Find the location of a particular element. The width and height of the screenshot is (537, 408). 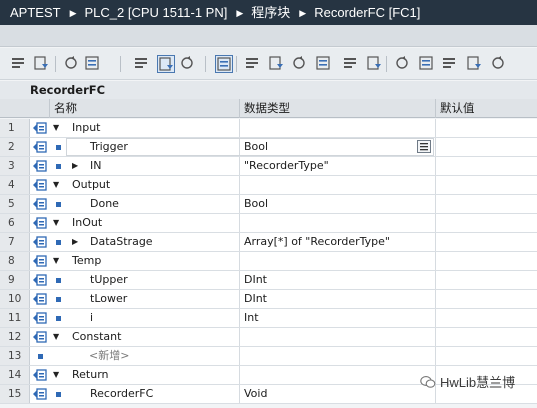

add-row-icon is located at coordinates (42, 64).